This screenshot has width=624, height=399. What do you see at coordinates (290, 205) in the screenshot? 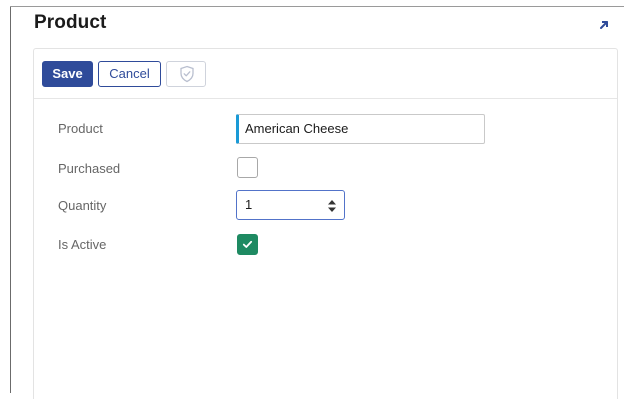
I see `quantity-stepper: 1` at bounding box center [290, 205].